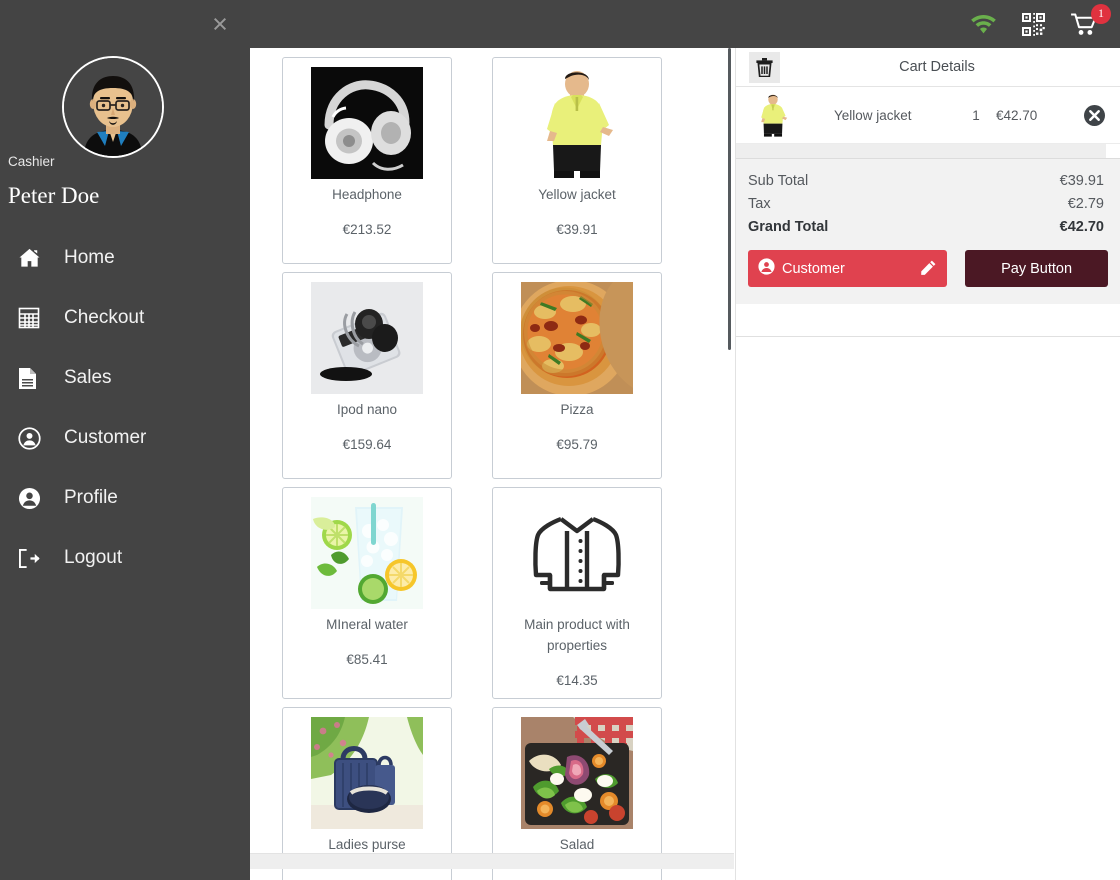  I want to click on shopping-cart-icon: 1, so click(1091, 19).